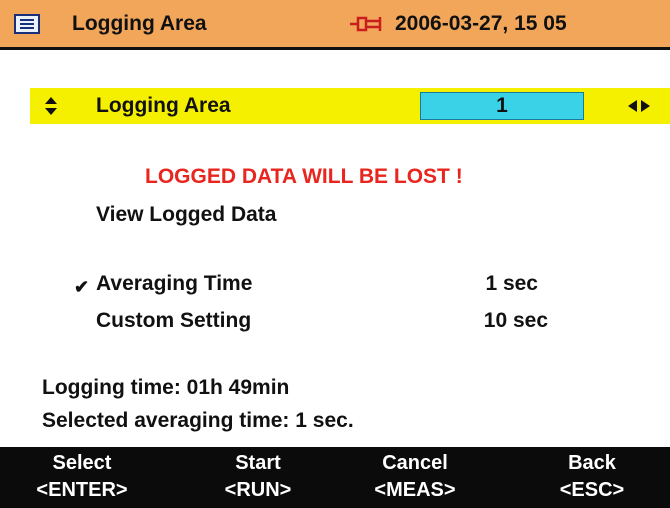 This screenshot has height=508, width=670. What do you see at coordinates (51, 106) in the screenshot?
I see `up-down-arrow-icon` at bounding box center [51, 106].